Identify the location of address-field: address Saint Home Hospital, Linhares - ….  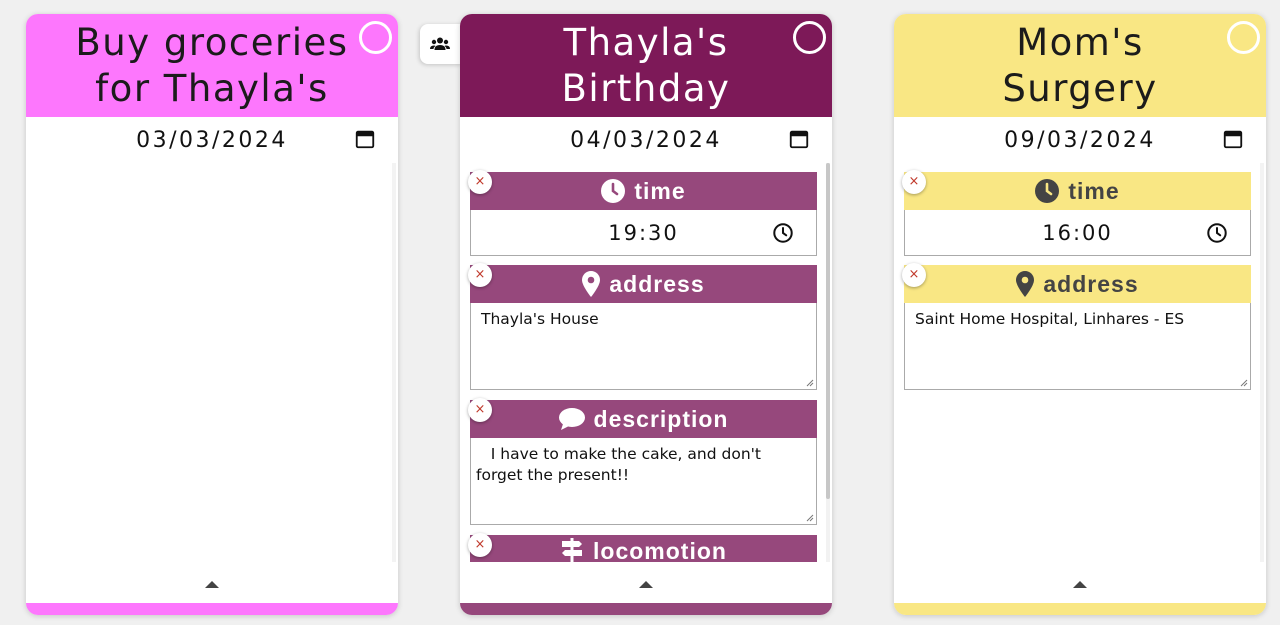
(1076, 326).